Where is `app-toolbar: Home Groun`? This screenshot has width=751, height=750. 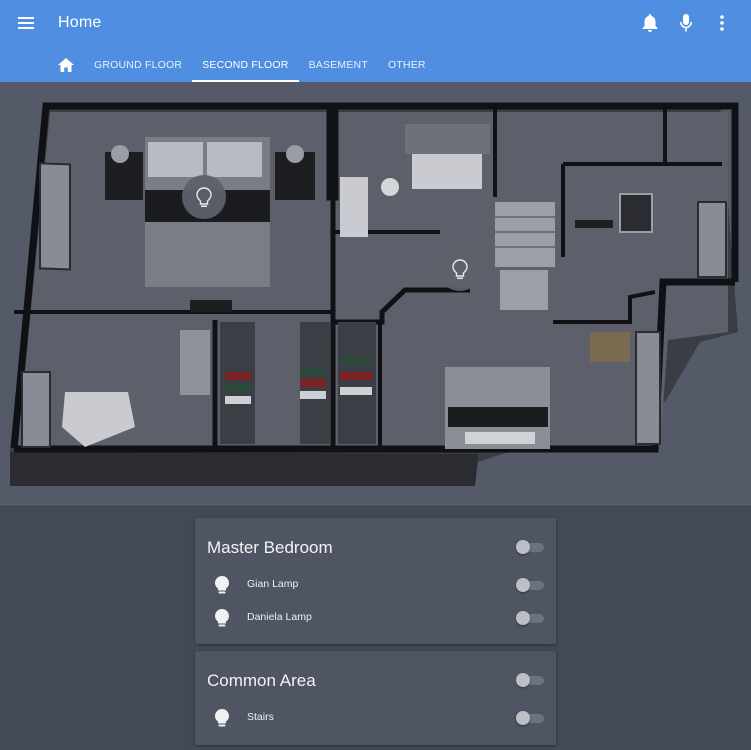
app-toolbar: Home Groun is located at coordinates (375, 41).